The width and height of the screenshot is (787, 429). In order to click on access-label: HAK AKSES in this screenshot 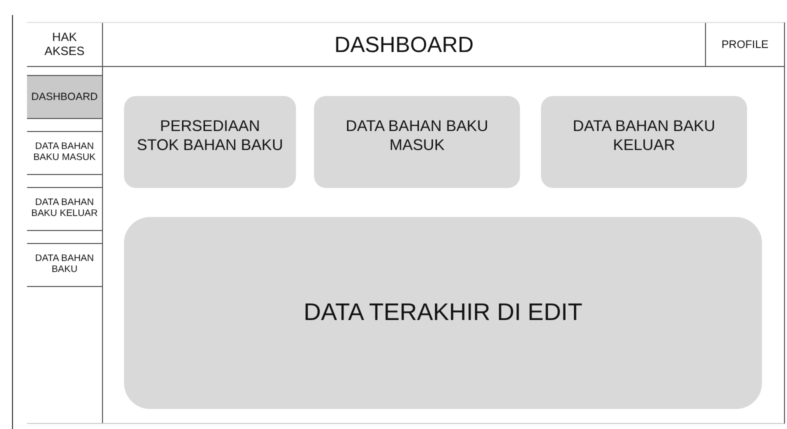, I will do `click(65, 45)`.